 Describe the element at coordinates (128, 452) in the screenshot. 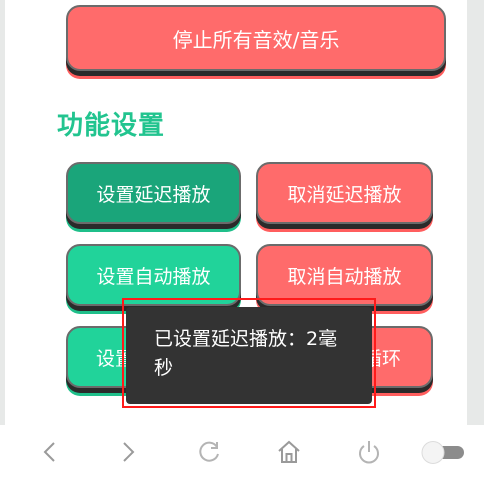

I see `chevron-right-icon` at that location.